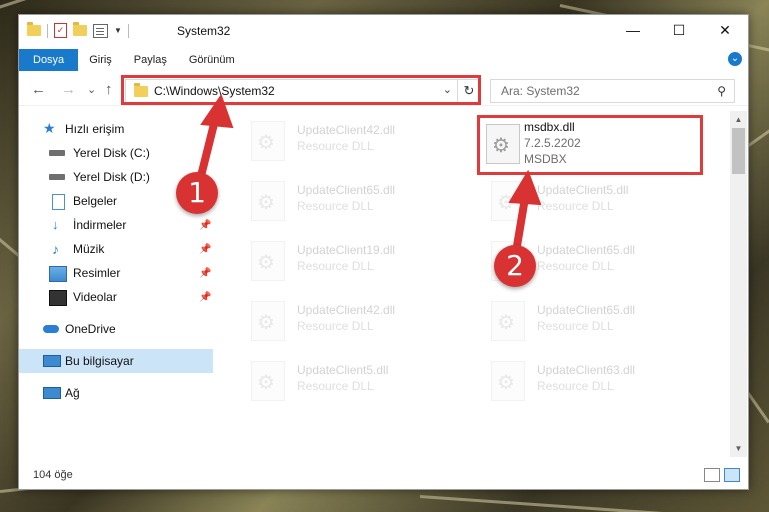  What do you see at coordinates (612, 91) in the screenshot?
I see `search-box: Ara: System32 ⚲` at bounding box center [612, 91].